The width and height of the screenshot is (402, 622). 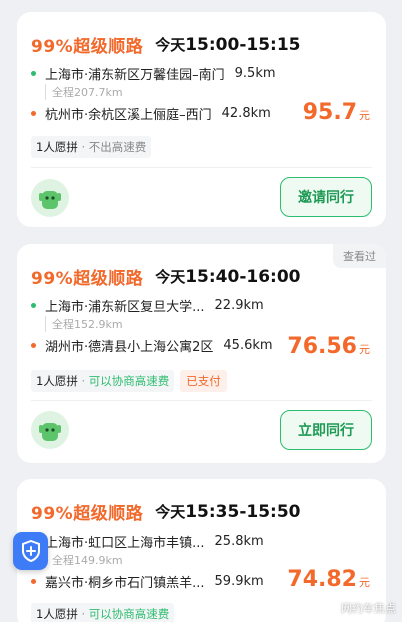 I want to click on departure-time: 今天15:40-16:00, so click(x=228, y=277).